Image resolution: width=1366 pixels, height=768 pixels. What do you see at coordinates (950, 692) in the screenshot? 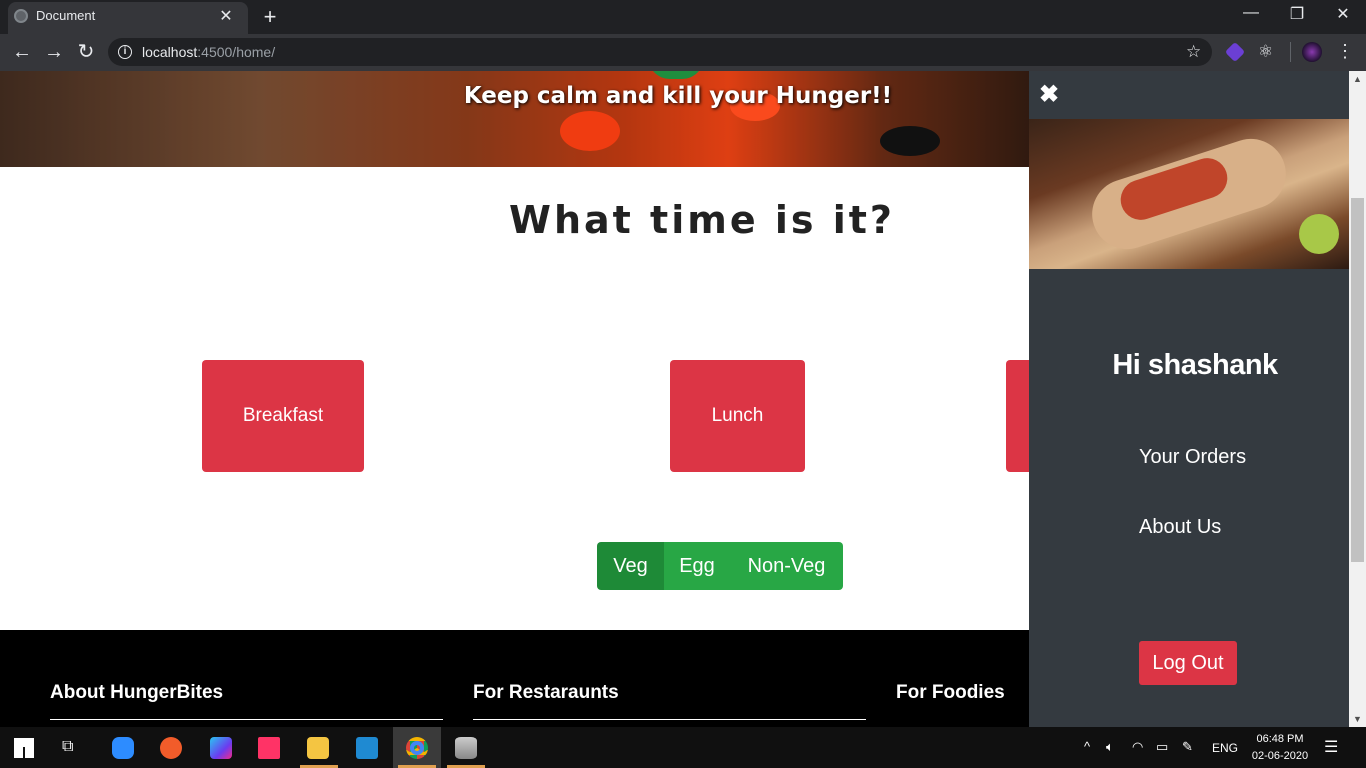
I see `footer-heading-foodies: For Foodies` at bounding box center [950, 692].